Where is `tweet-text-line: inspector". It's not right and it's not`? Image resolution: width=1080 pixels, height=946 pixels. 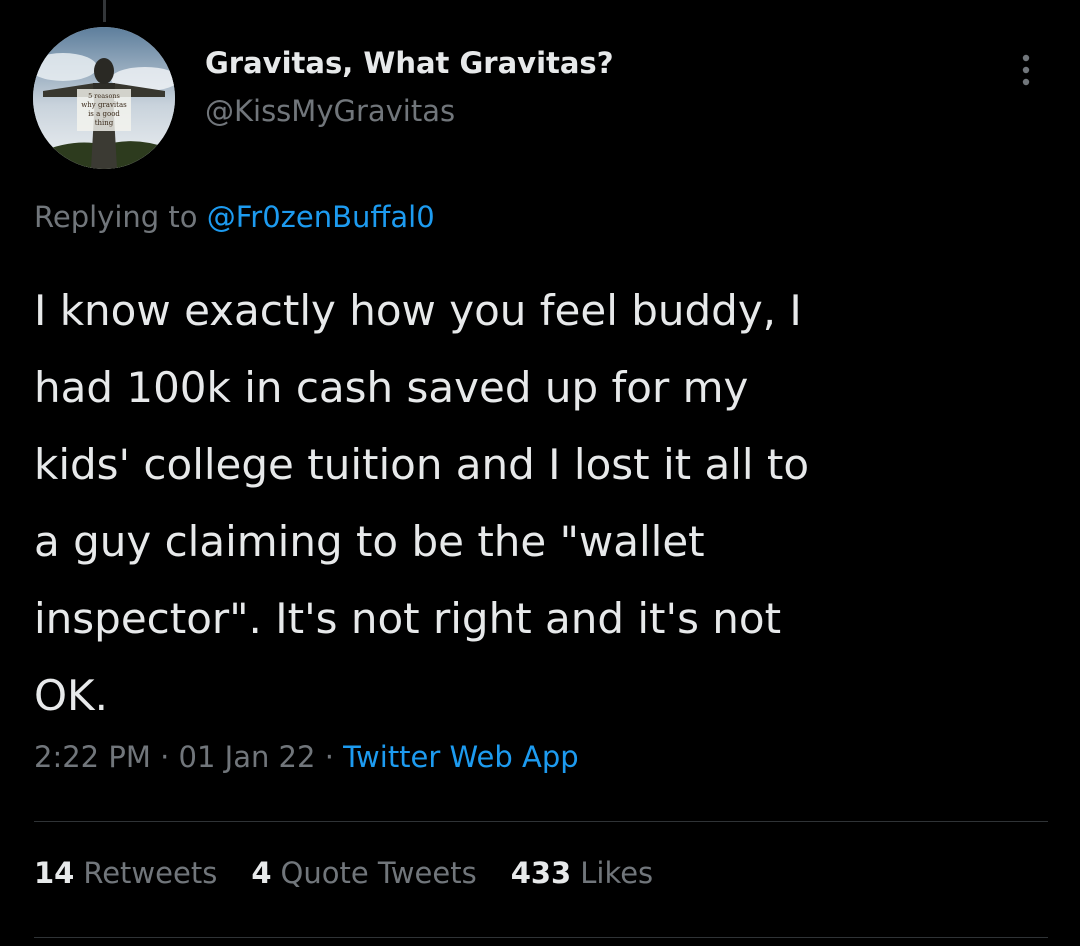 tweet-text-line: inspector". It's not right and it's not is located at coordinates (408, 618).